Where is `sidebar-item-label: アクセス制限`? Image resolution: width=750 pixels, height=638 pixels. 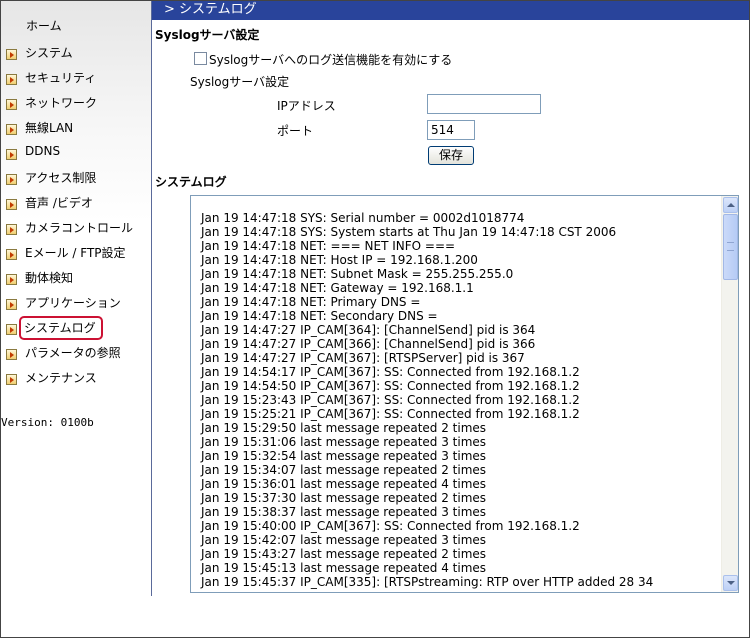
sidebar-item-label: アクセス制限 is located at coordinates (61, 178).